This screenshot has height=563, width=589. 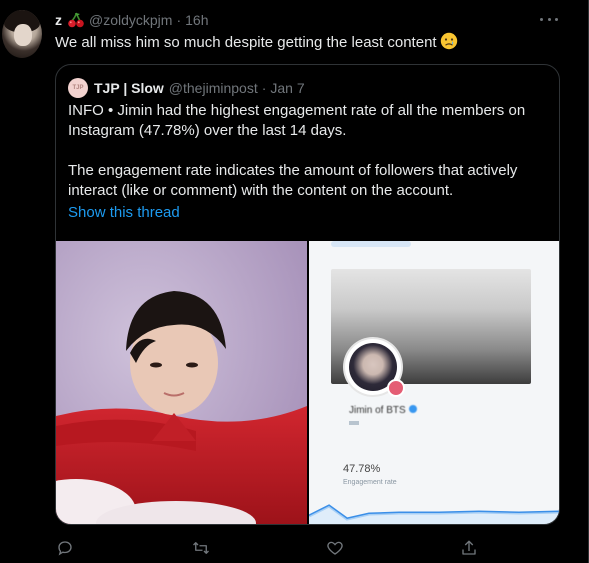 What do you see at coordinates (396, 388) in the screenshot?
I see `instagram-story-badge` at bounding box center [396, 388].